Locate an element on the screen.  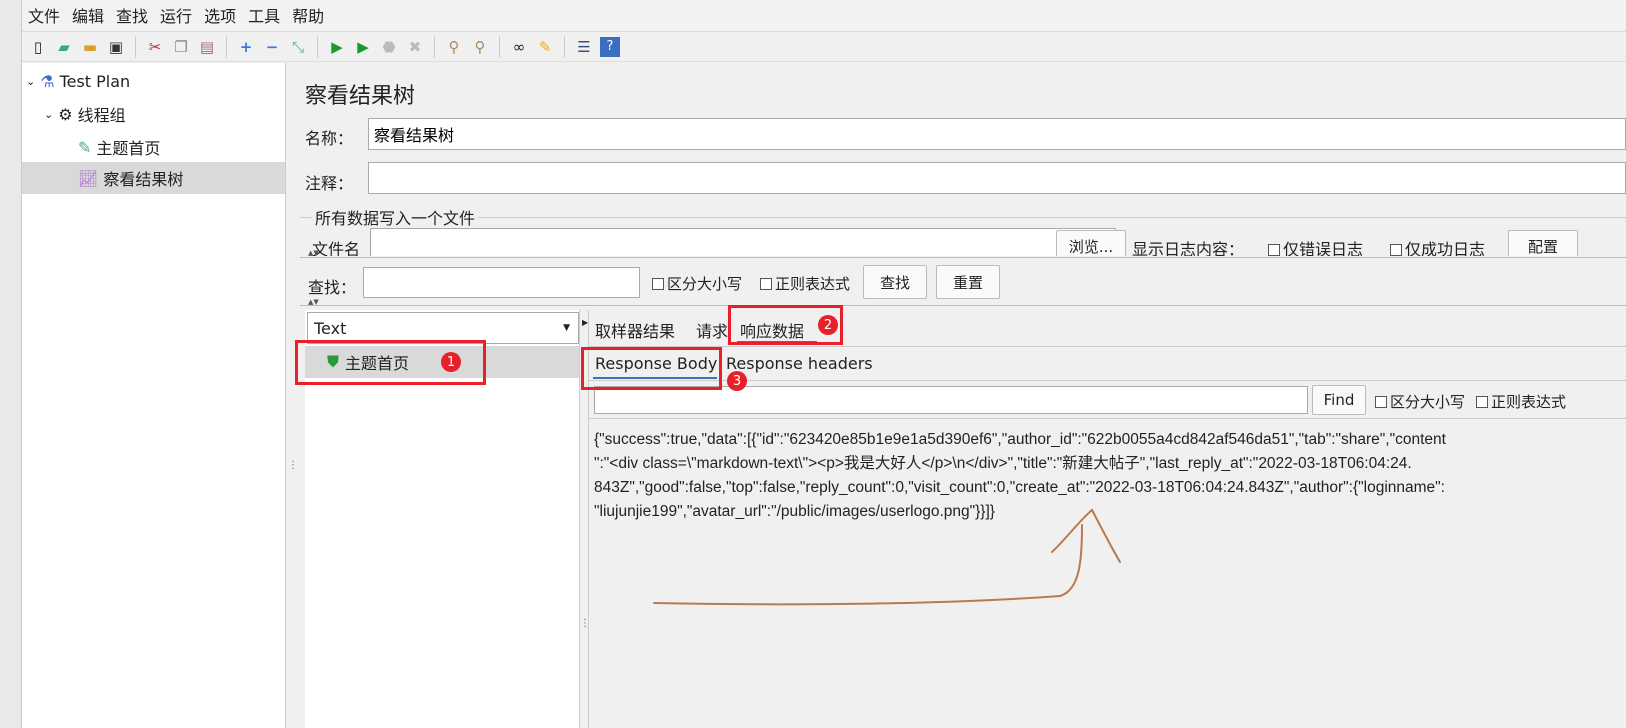
hand-drawn-arrow is located at coordinates (887, 557).